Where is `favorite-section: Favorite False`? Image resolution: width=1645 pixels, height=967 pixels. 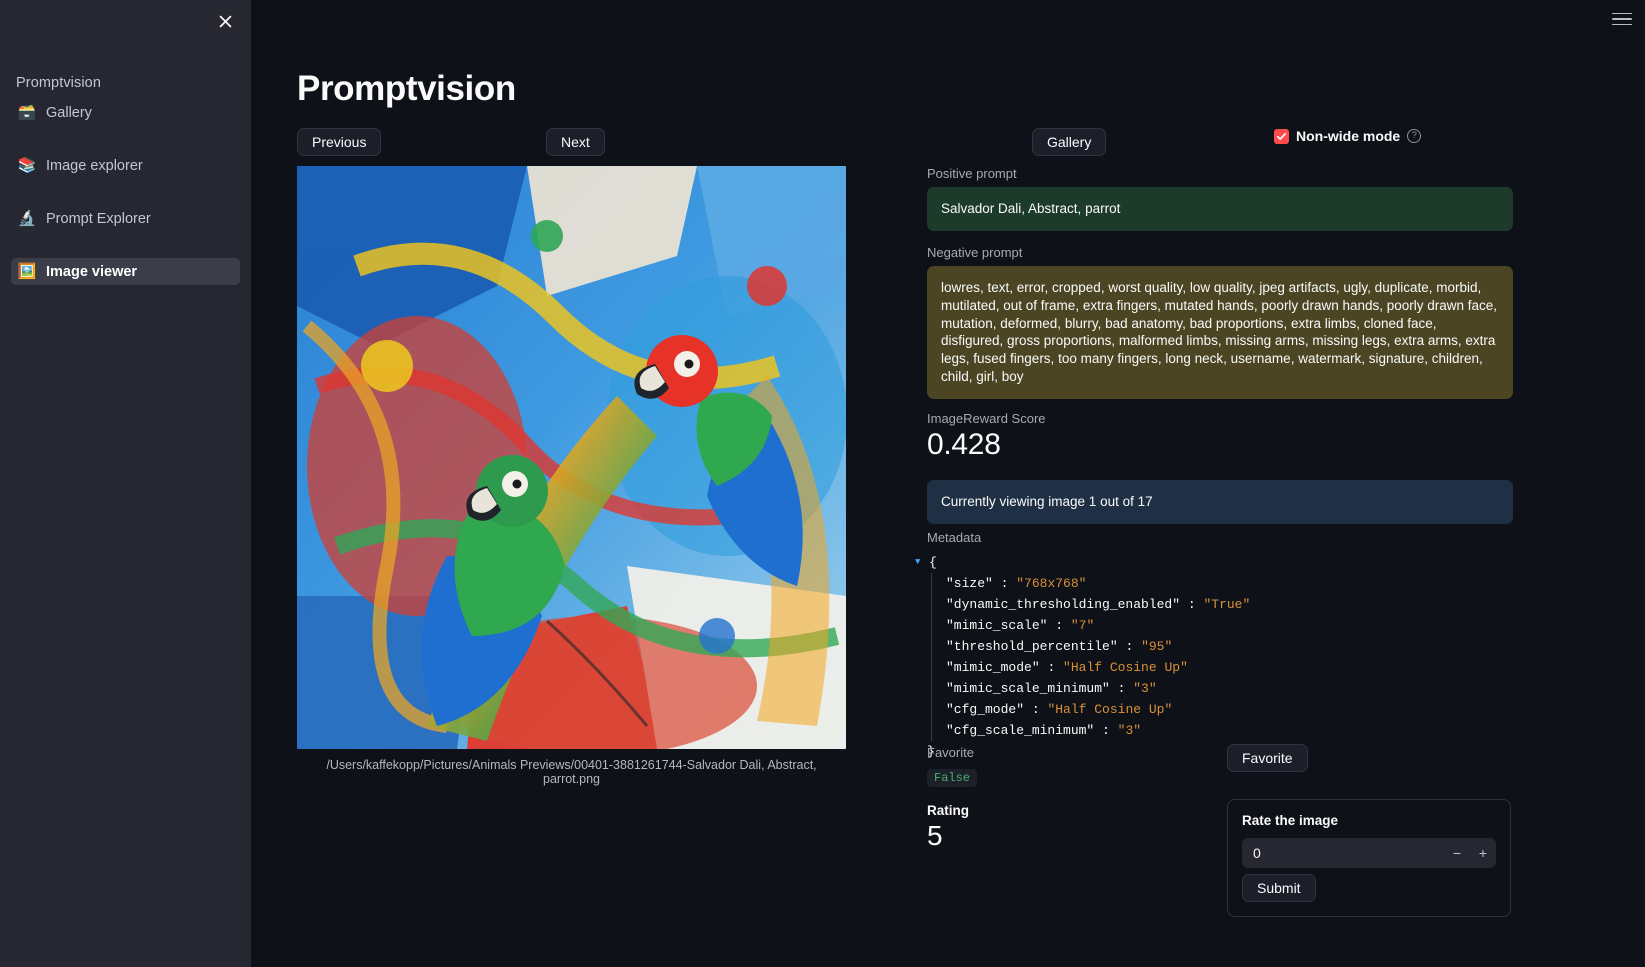
favorite-section: Favorite False is located at coordinates (952, 766).